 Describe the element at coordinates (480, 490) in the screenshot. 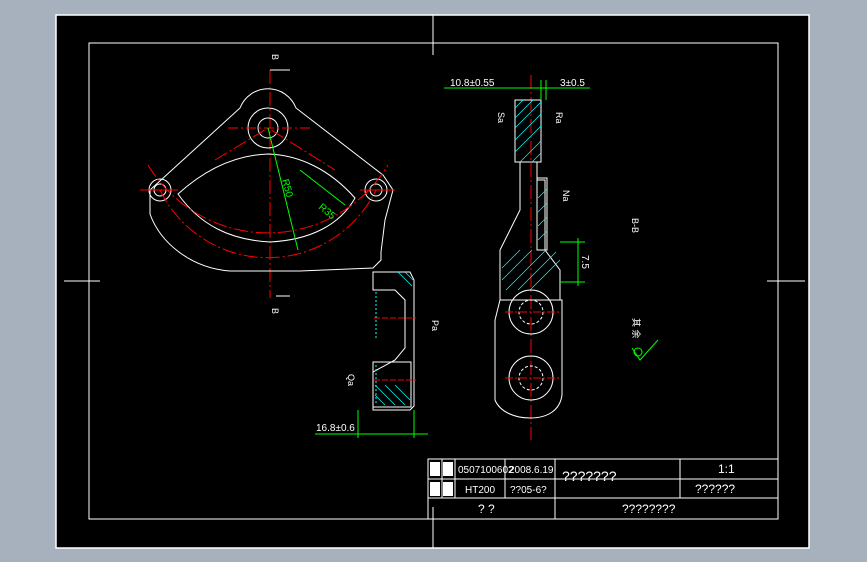

I see `tb-material: HT200` at that location.